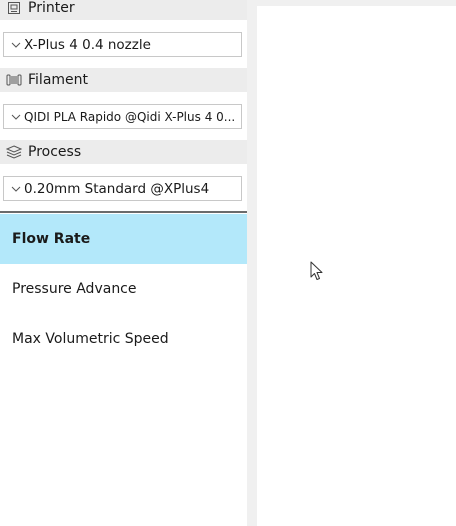 This screenshot has width=456, height=526. What do you see at coordinates (123, 239) in the screenshot?
I see `calibration-item-flow-rate: Flow Rate` at bounding box center [123, 239].